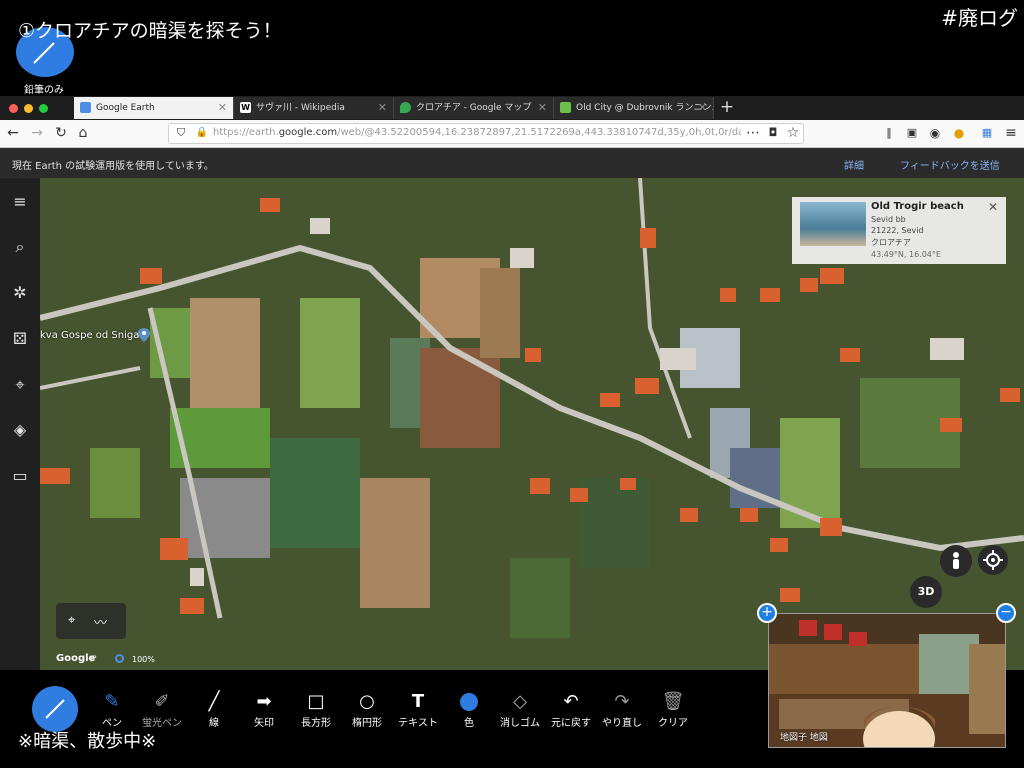  Describe the element at coordinates (727, 108) in the screenshot. I see `new-tab-button: +` at that location.